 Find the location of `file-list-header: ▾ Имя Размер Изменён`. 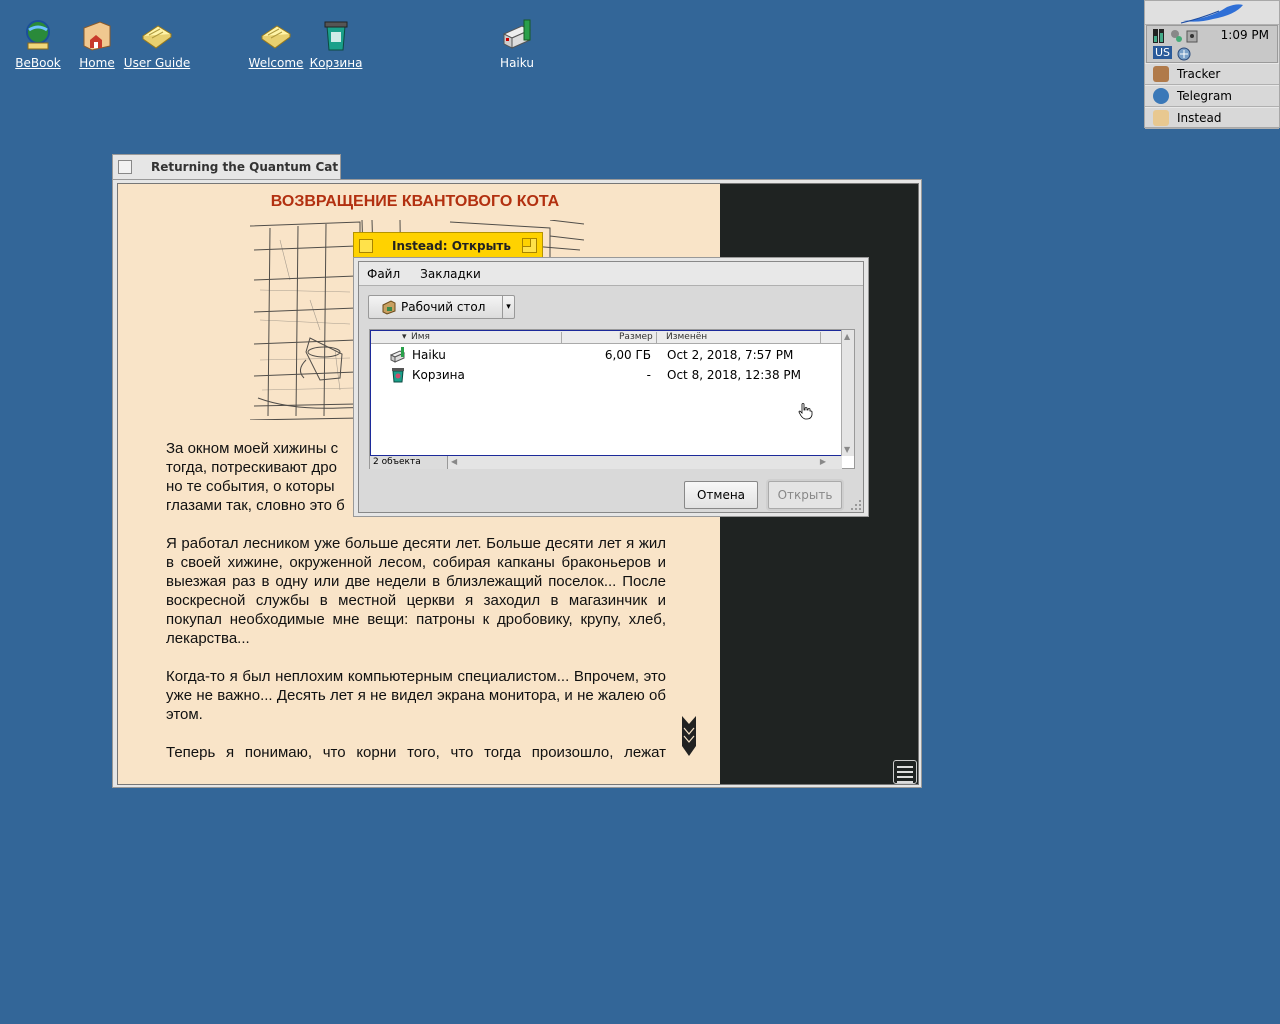

file-list-header: ▾ Имя Размер Изменён is located at coordinates (606, 337).